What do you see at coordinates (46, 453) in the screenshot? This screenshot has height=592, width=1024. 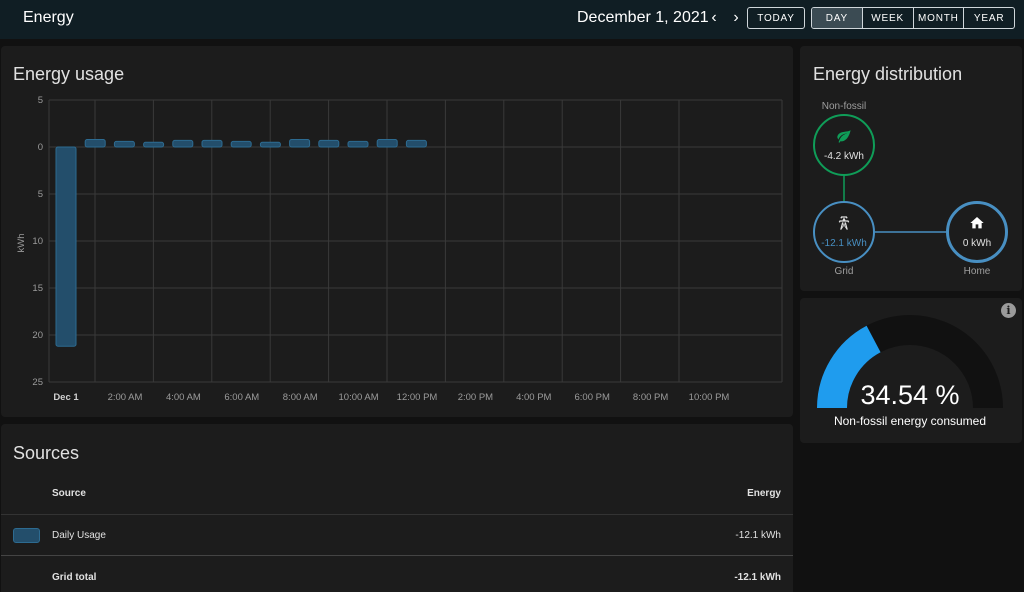 I see `sources-title: Sources` at bounding box center [46, 453].